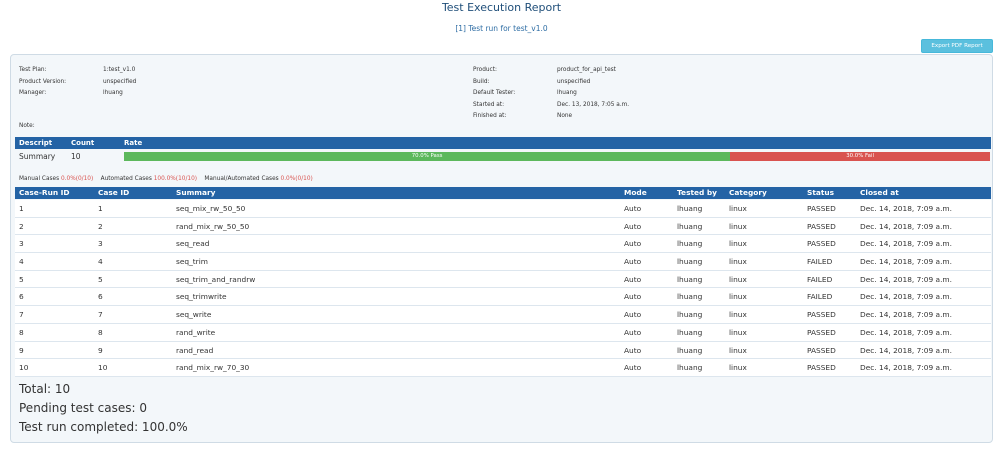 The image size is (1003, 453). What do you see at coordinates (21, 297) in the screenshot?
I see `cell-case-run-id: 6` at bounding box center [21, 297].